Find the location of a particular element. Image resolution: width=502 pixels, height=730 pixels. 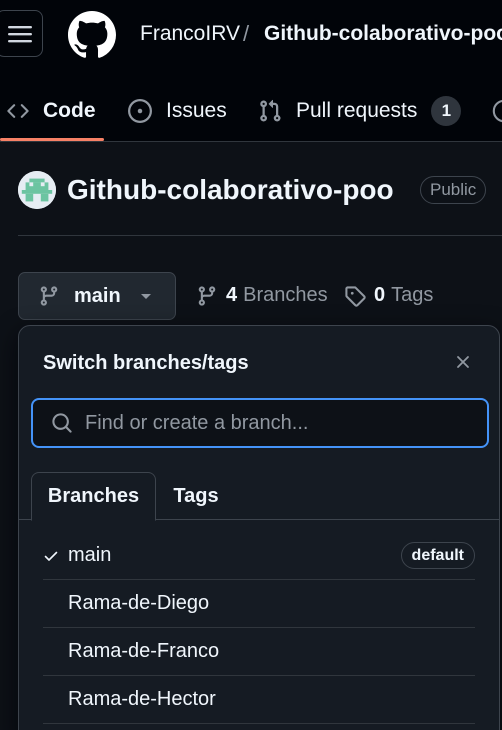

owner-avatar is located at coordinates (37, 190).